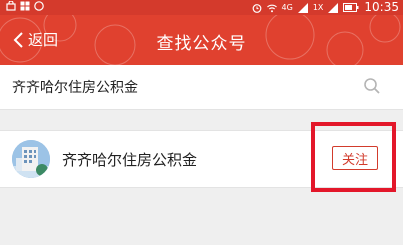 Image resolution: width=403 pixels, height=245 pixels. I want to click on page-title: 查找公众号, so click(201, 44).